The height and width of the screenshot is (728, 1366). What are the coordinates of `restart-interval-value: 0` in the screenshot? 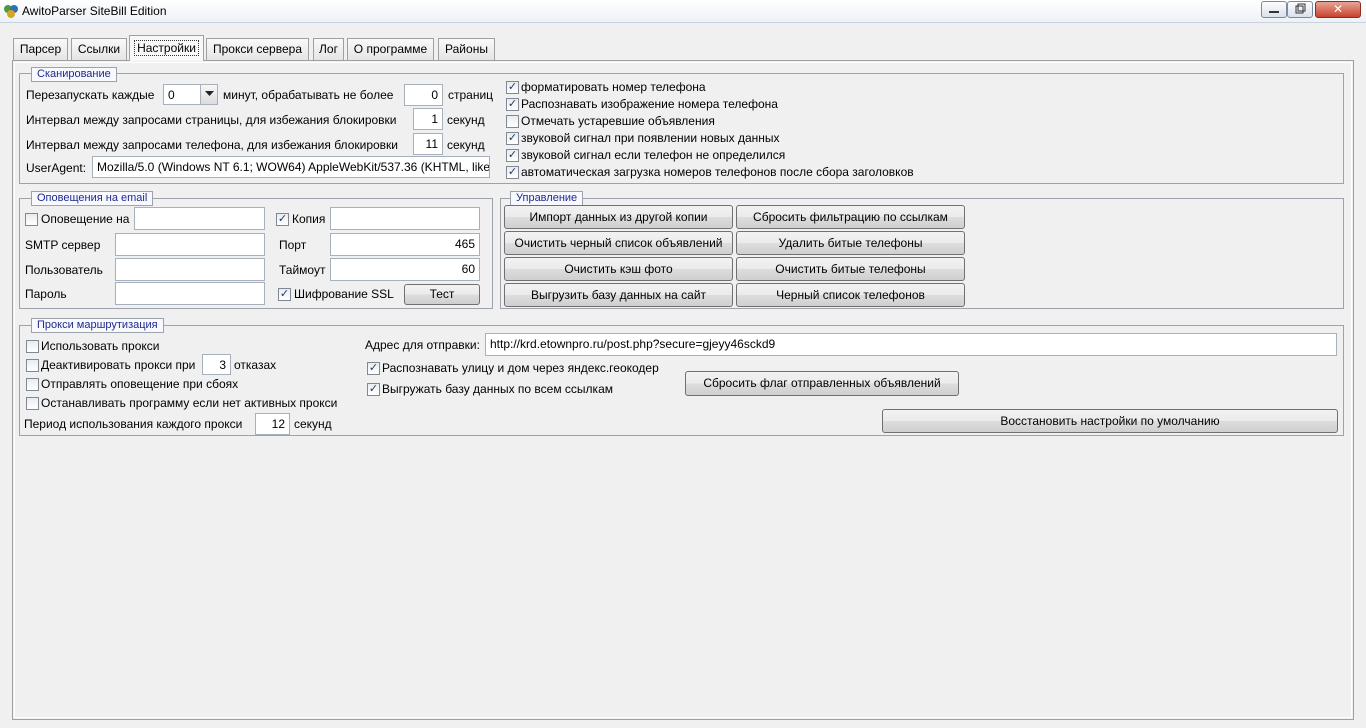 It's located at (171, 95).